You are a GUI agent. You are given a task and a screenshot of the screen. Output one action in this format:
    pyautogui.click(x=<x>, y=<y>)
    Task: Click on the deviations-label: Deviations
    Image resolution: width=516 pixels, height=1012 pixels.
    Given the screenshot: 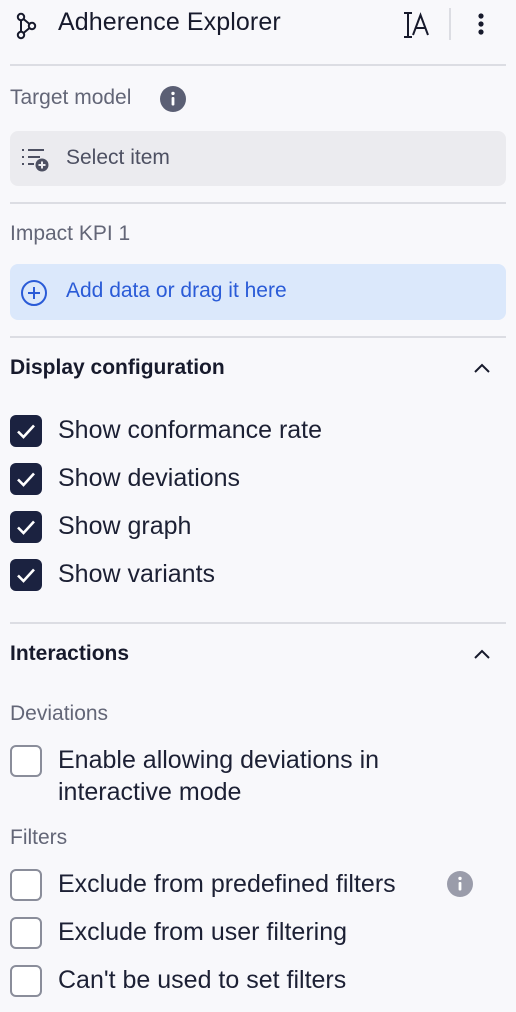 What is the action you would take?
    pyautogui.click(x=59, y=713)
    